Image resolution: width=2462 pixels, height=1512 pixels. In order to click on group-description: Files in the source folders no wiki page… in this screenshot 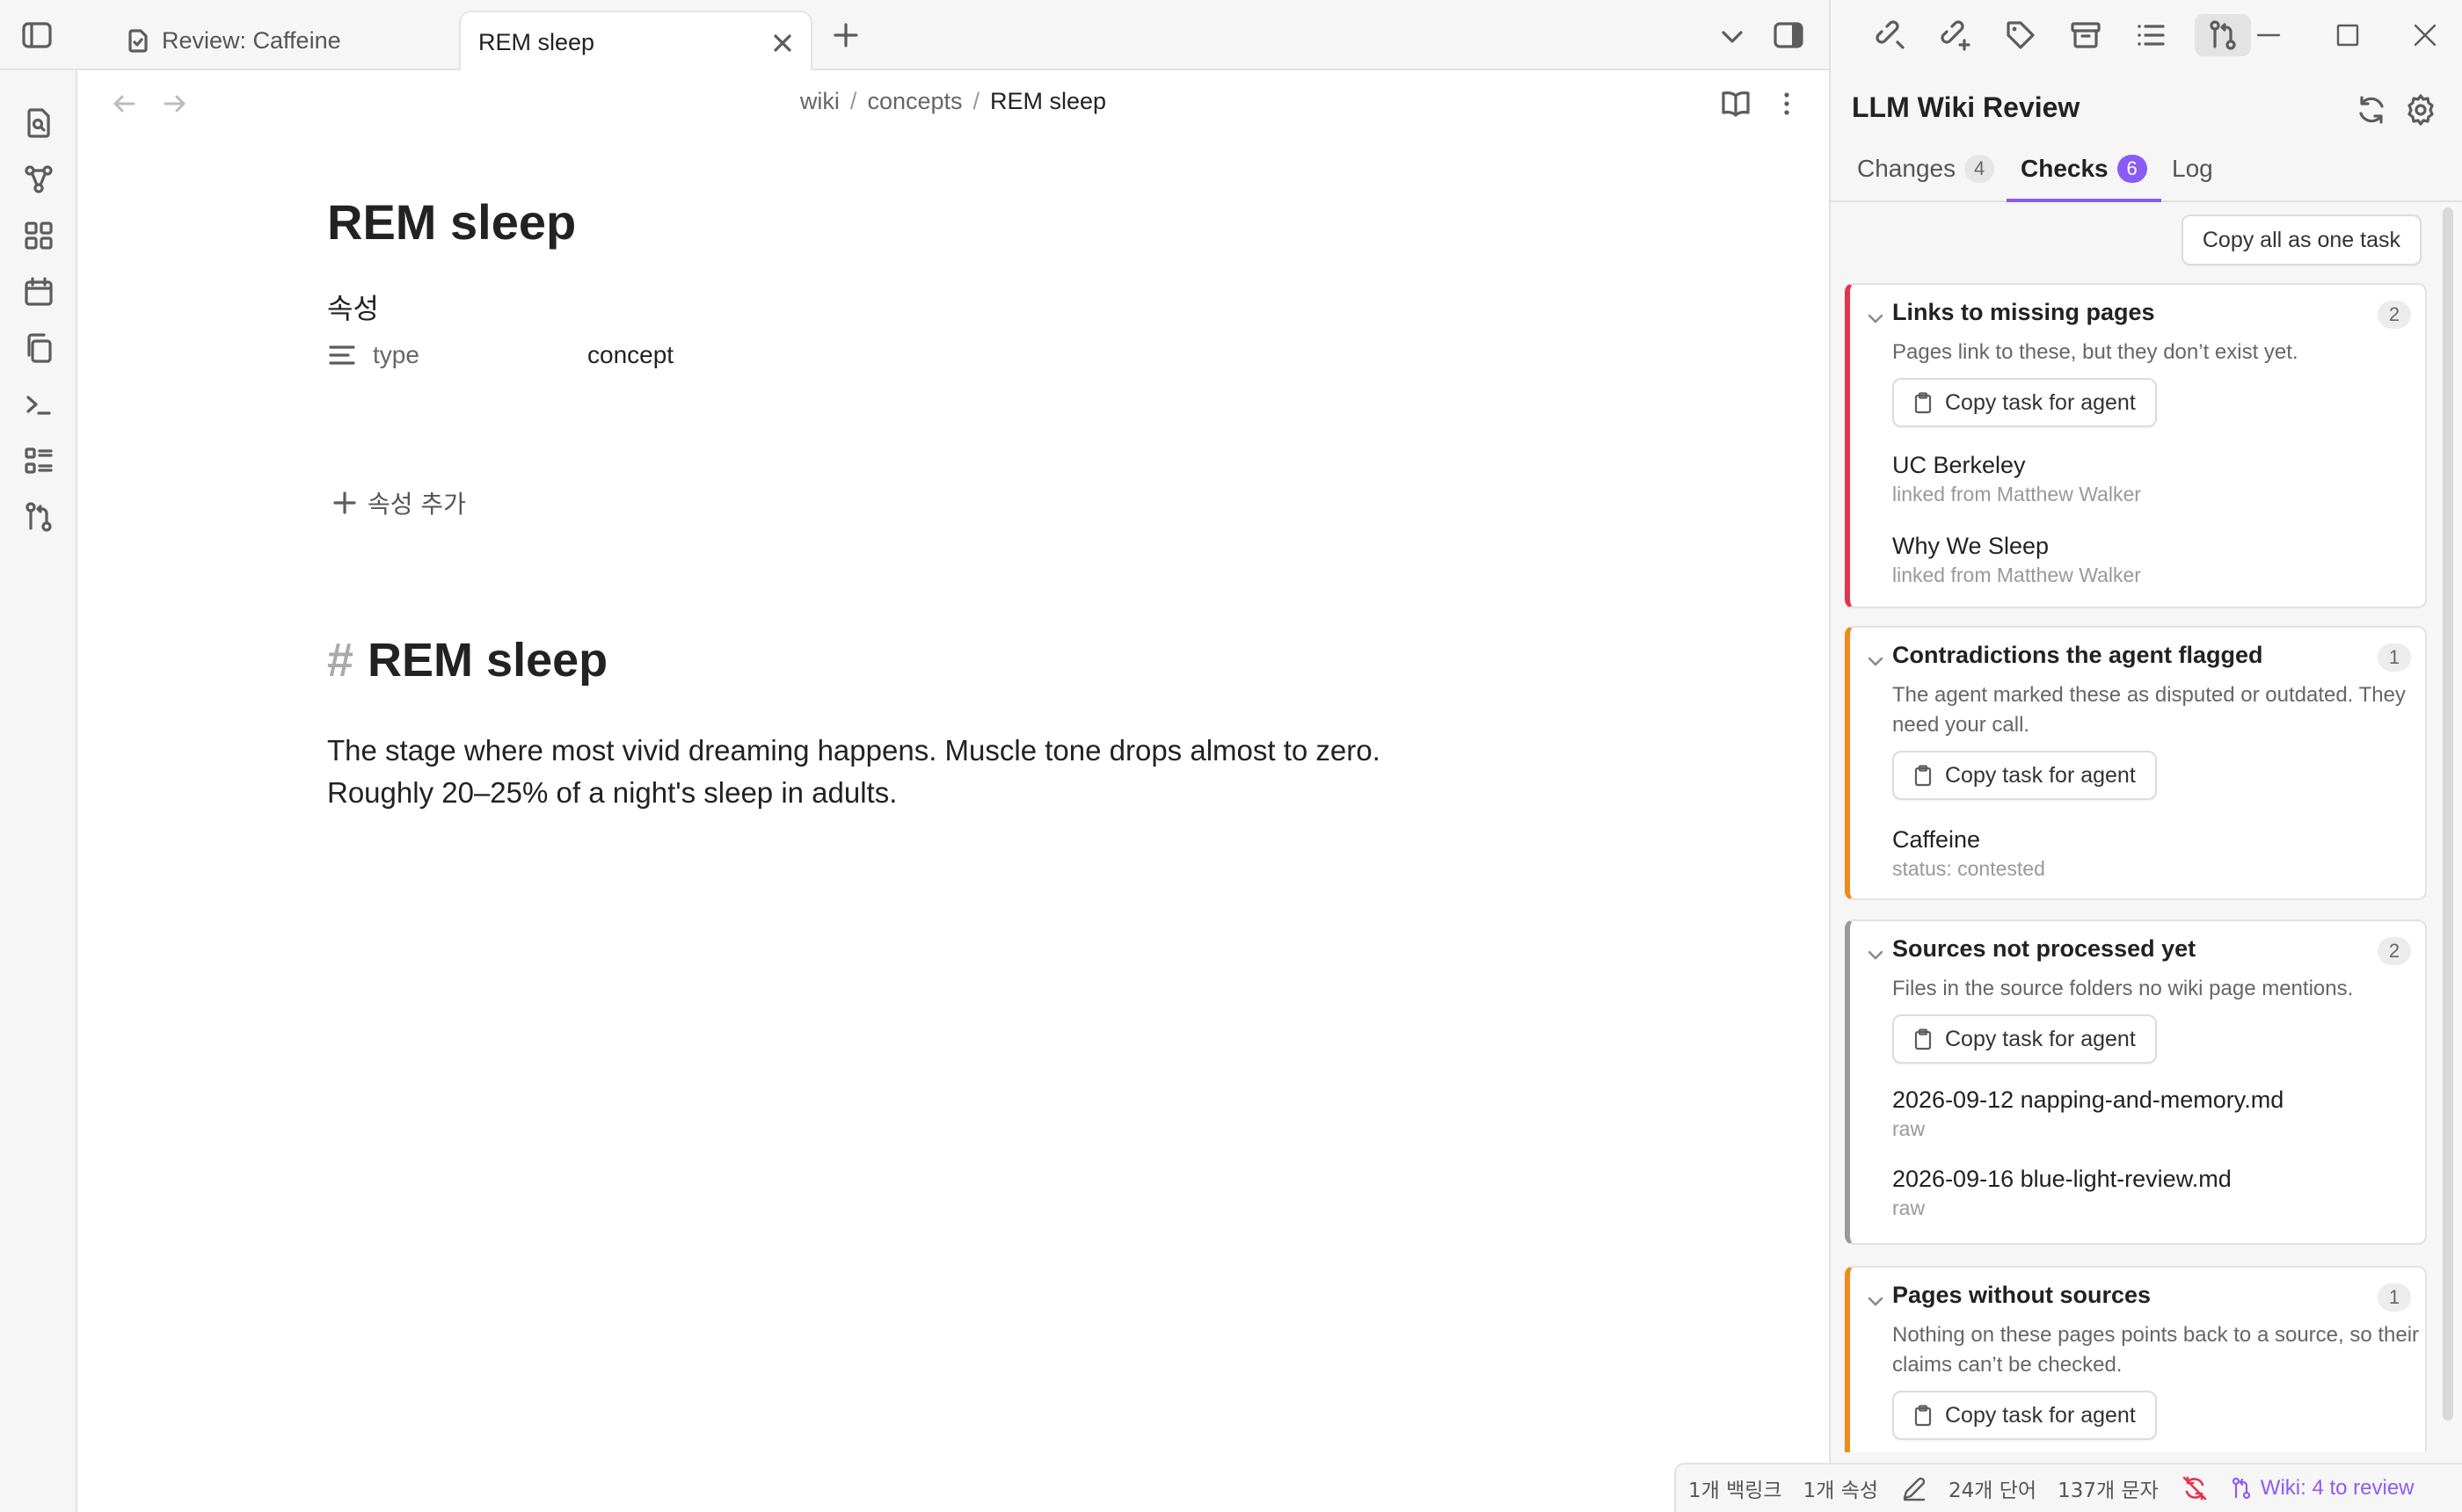, I will do `click(2123, 988)`.